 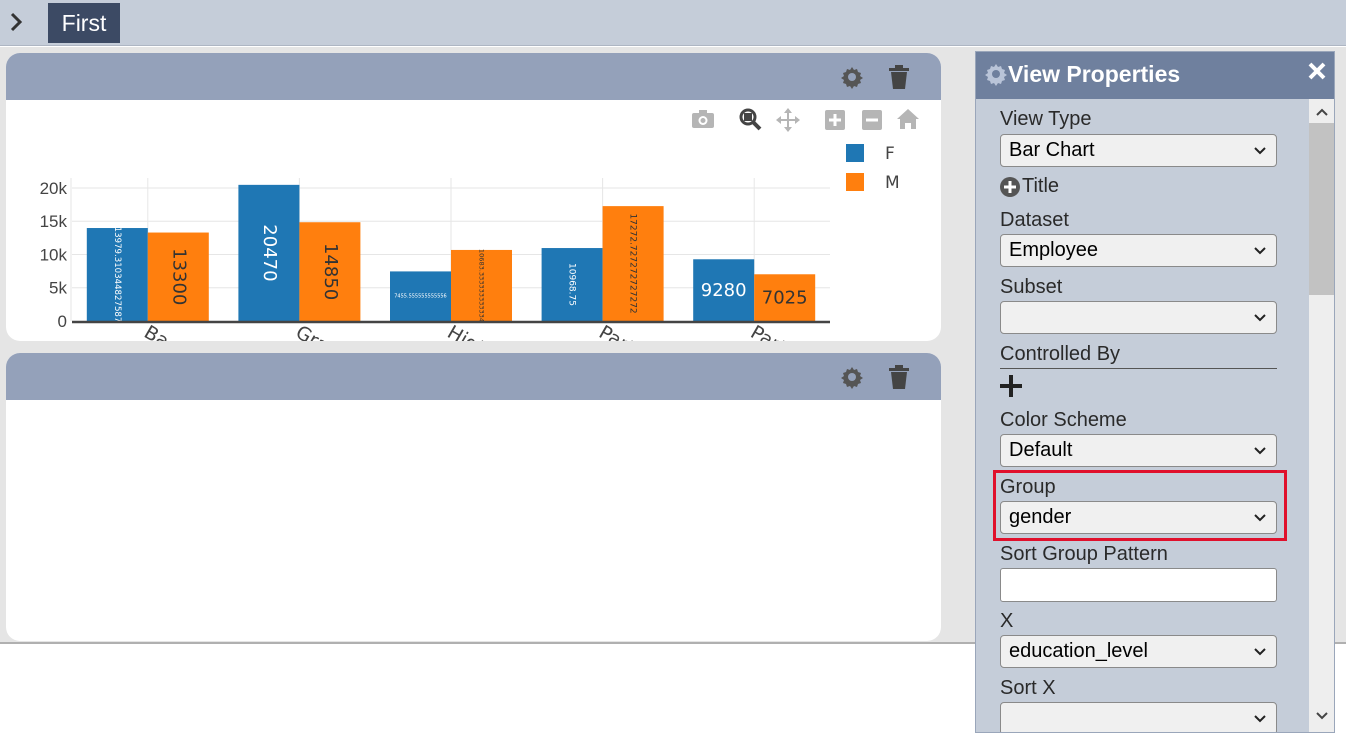 I want to click on bar-value-label: 13300, so click(x=178, y=276).